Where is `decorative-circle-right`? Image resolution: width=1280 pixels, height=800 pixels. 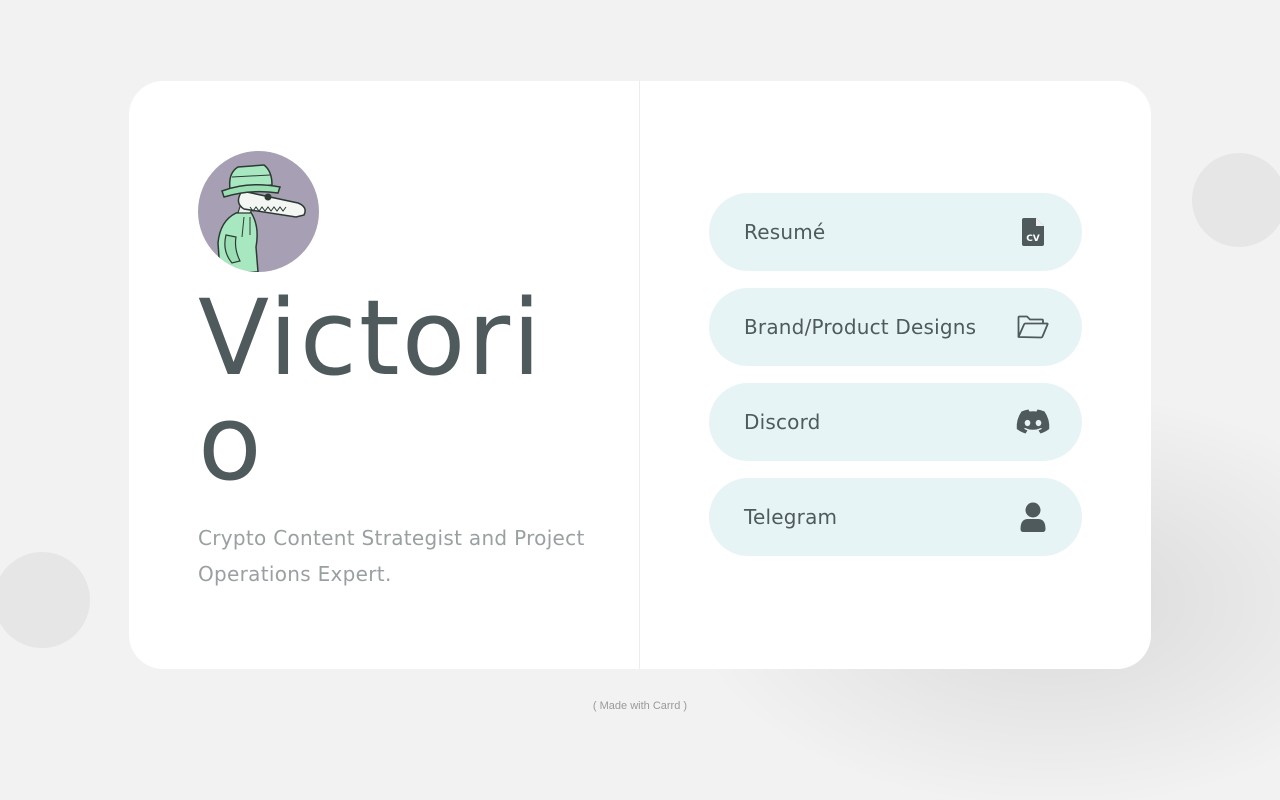
decorative-circle-right is located at coordinates (1236, 200).